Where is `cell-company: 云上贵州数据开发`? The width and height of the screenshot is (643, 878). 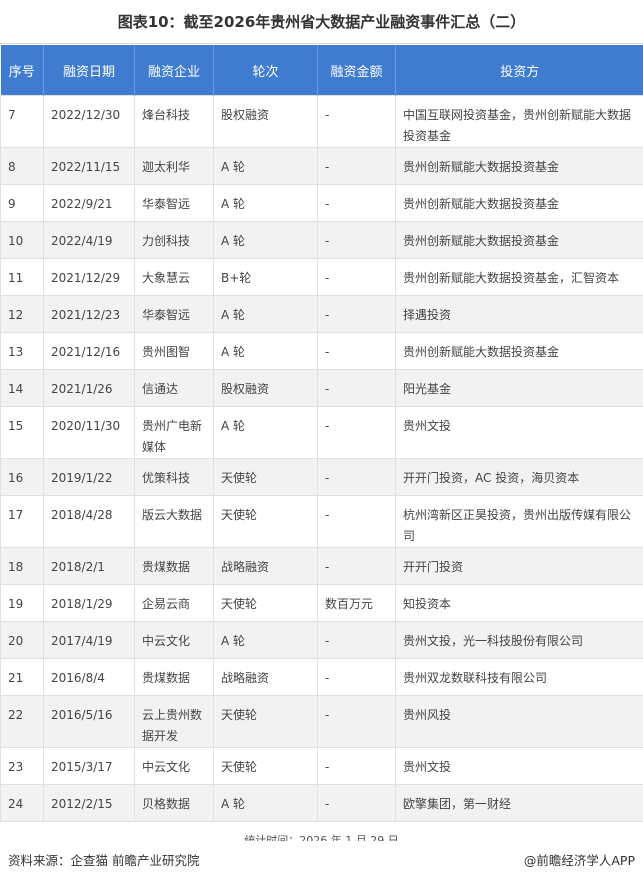
cell-company: 云上贵州数据开发 is located at coordinates (174, 721).